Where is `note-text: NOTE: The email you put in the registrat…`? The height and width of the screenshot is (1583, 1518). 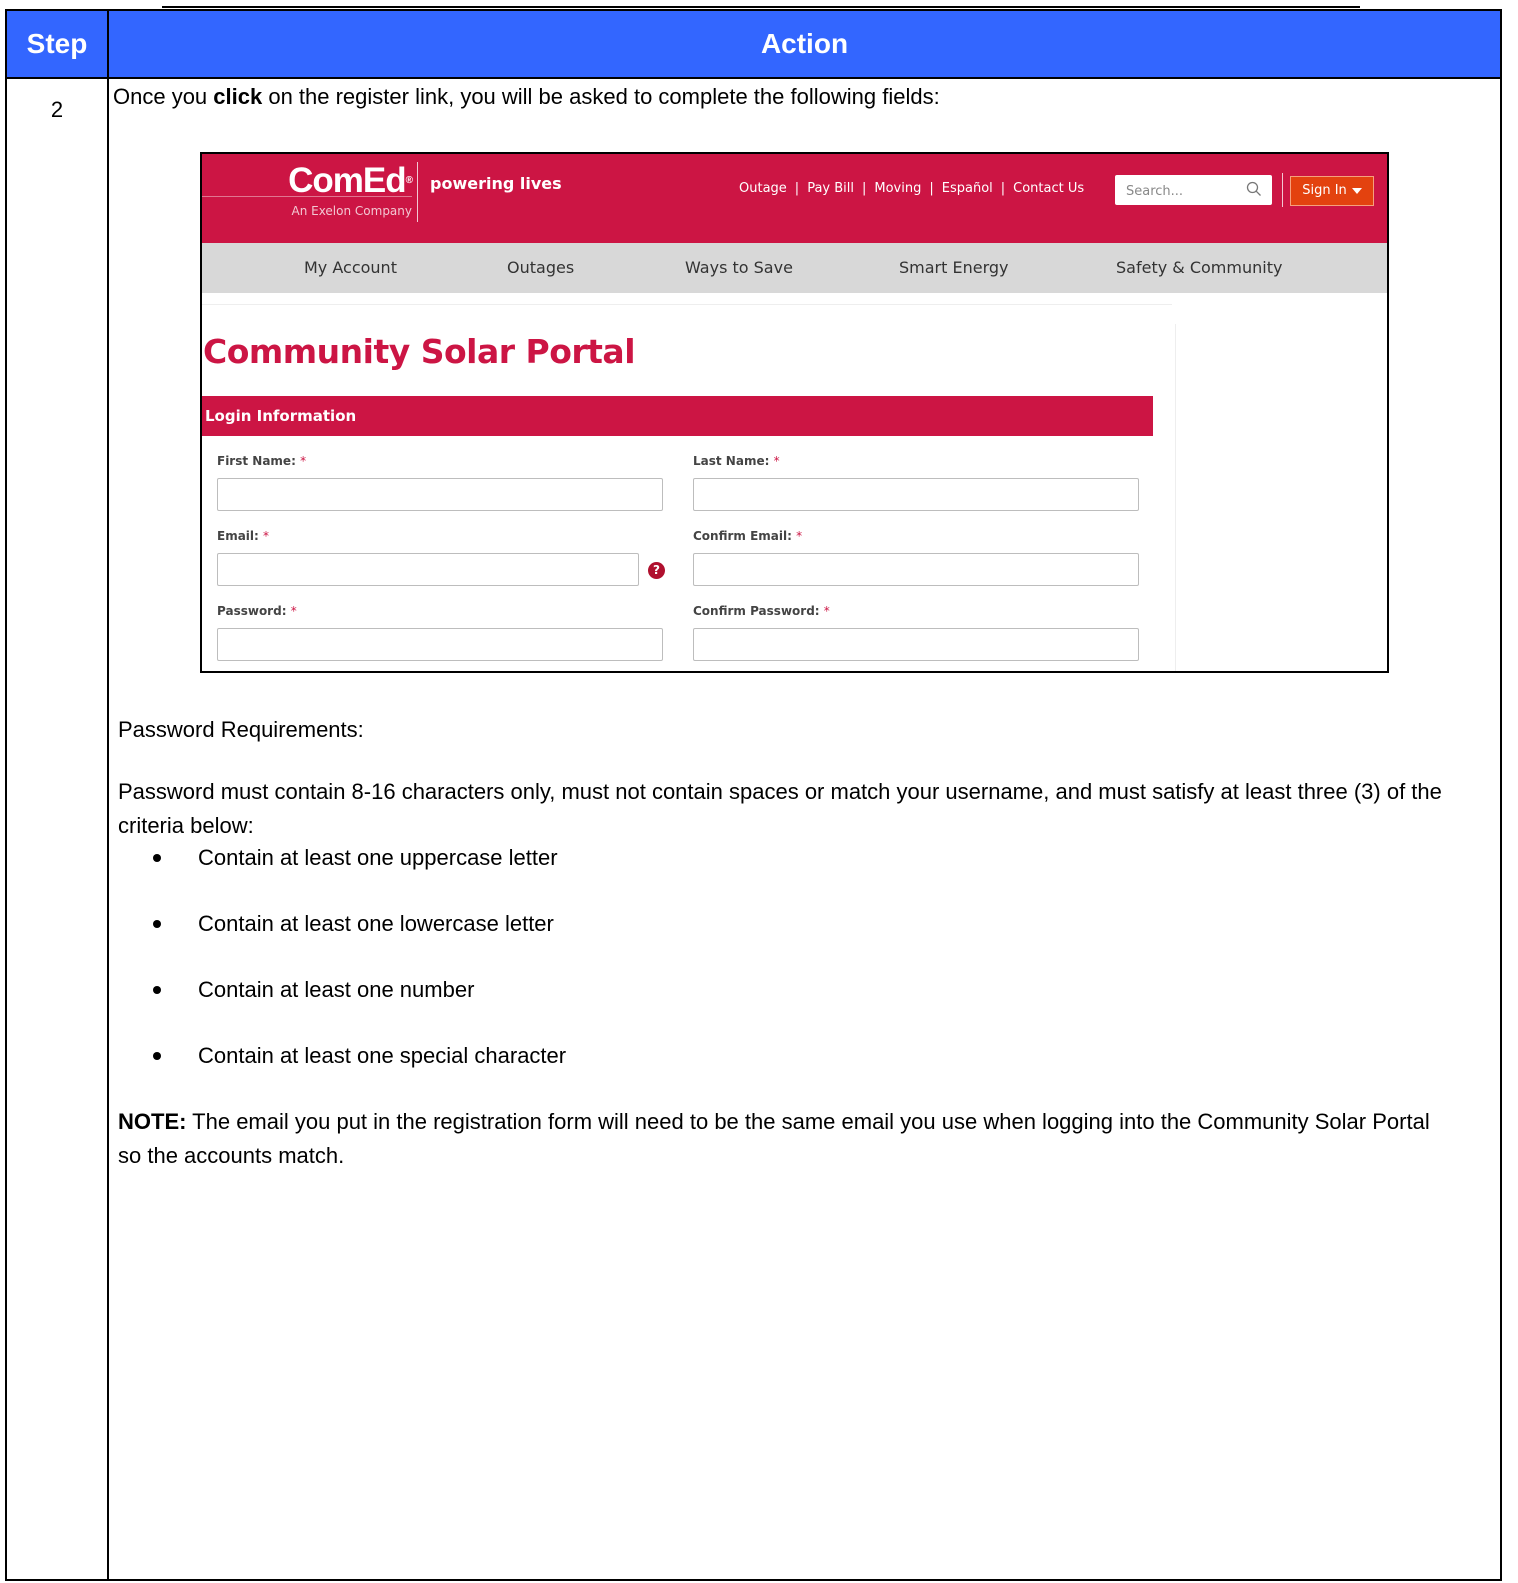
note-text: NOTE: The email you put in the registrat… is located at coordinates (783, 1139).